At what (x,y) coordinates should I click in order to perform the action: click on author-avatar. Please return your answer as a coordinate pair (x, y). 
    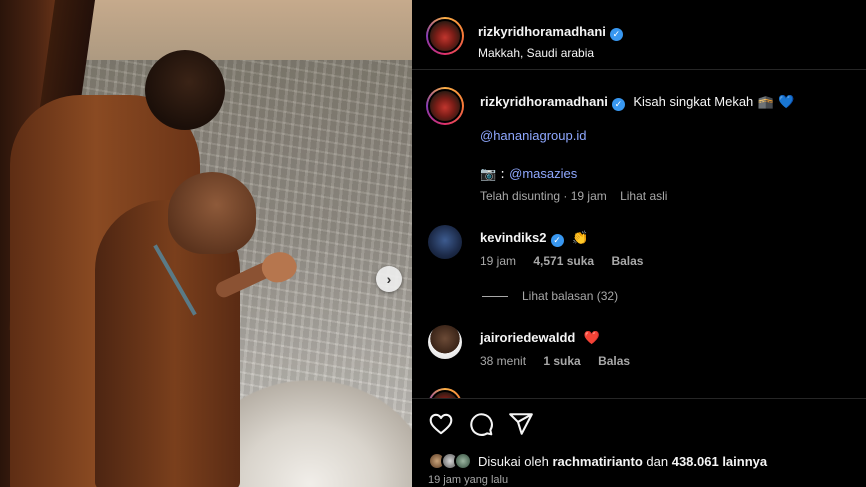
    Looking at the image, I should click on (445, 36).